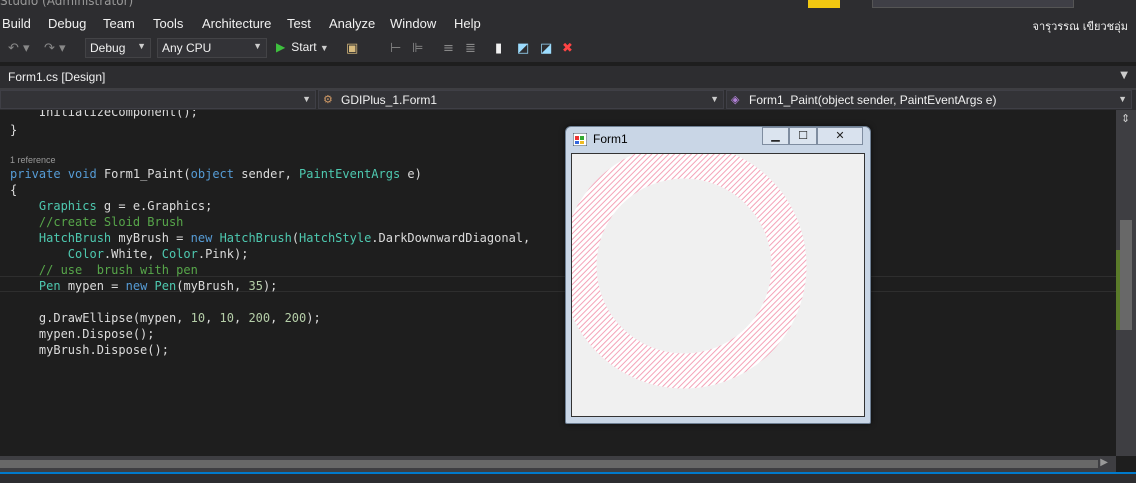  What do you see at coordinates (125, 206) in the screenshot?
I see `code-line: Graphics g = e.Graphics;` at bounding box center [125, 206].